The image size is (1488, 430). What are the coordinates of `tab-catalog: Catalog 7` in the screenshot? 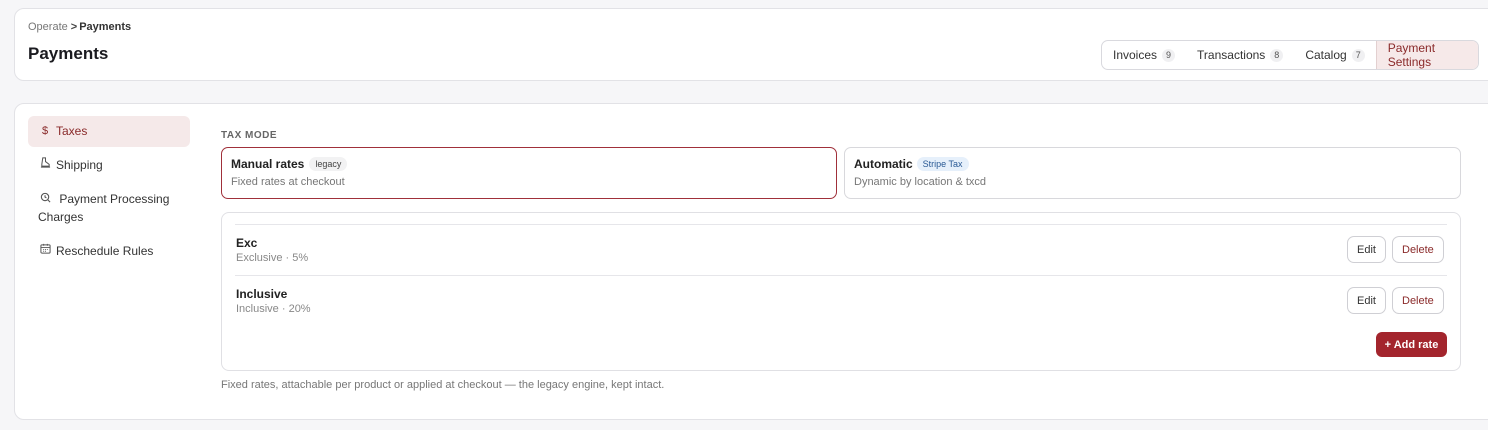 It's located at (1334, 55).